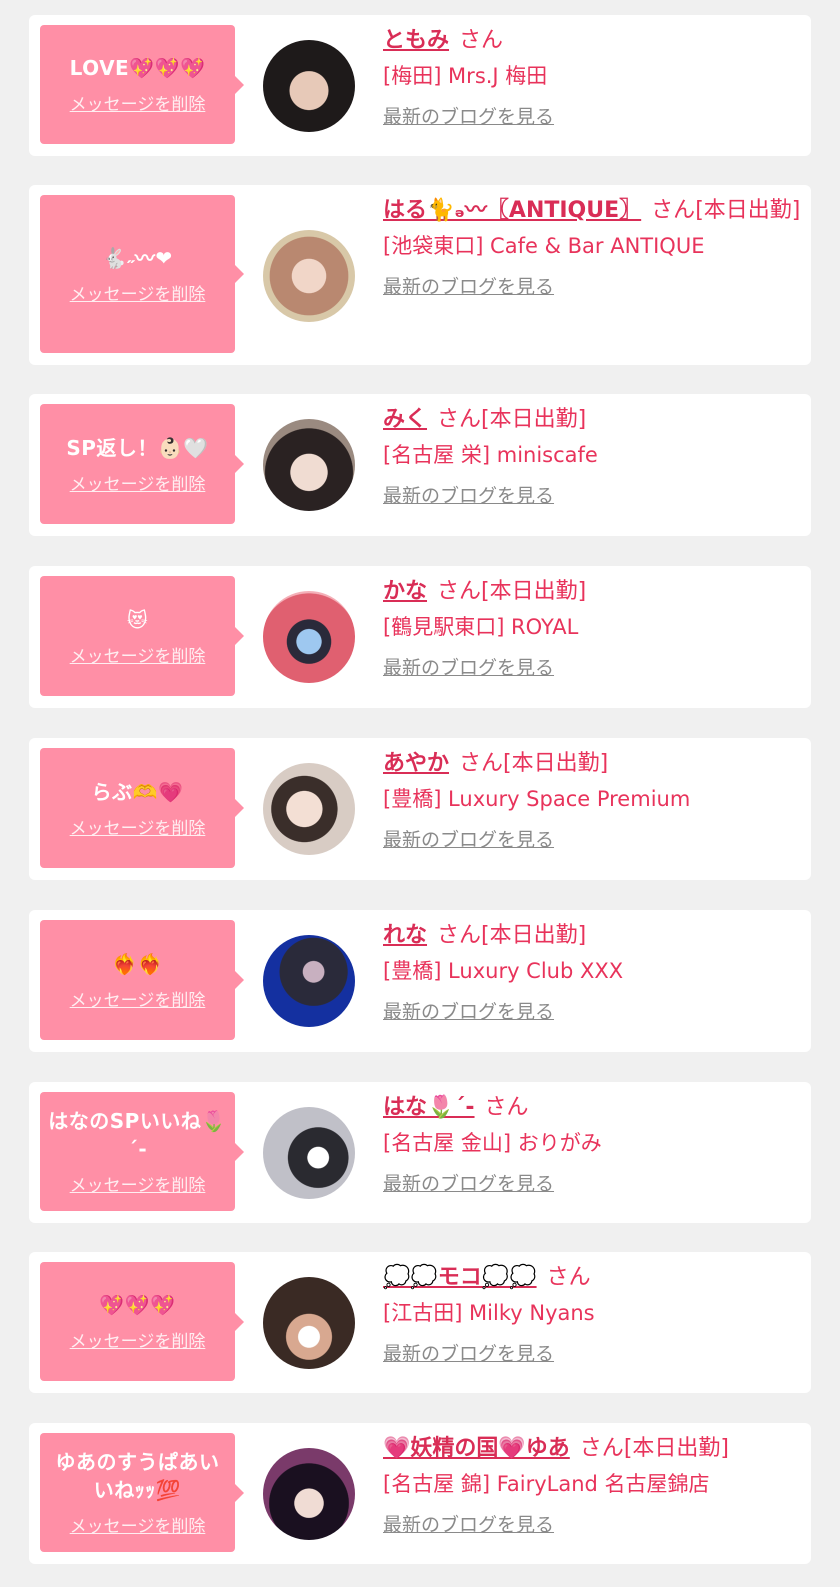 The height and width of the screenshot is (1587, 840). I want to click on message-text: らぶ🫶💗, so click(137, 791).